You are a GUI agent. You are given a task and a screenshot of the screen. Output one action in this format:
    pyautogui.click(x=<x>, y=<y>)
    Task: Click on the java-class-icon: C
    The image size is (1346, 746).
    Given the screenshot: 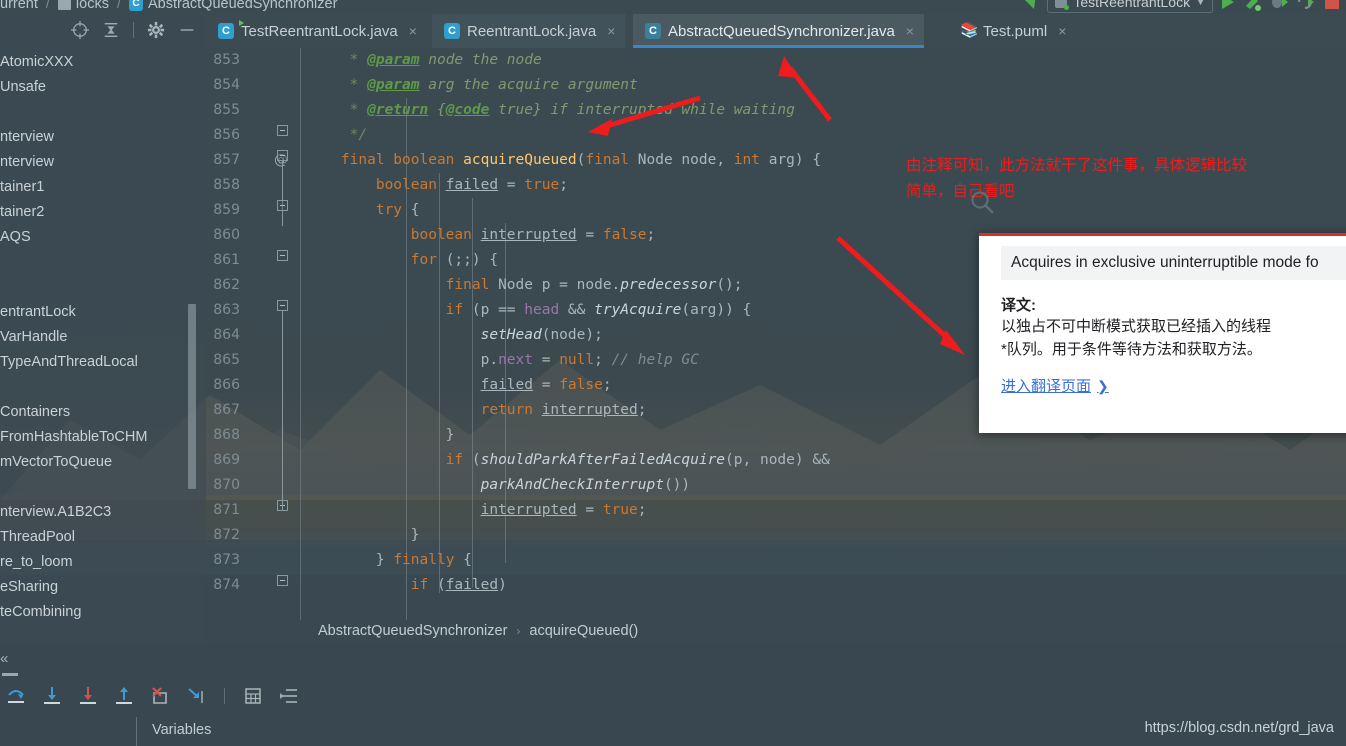 What is the action you would take?
    pyautogui.click(x=452, y=31)
    